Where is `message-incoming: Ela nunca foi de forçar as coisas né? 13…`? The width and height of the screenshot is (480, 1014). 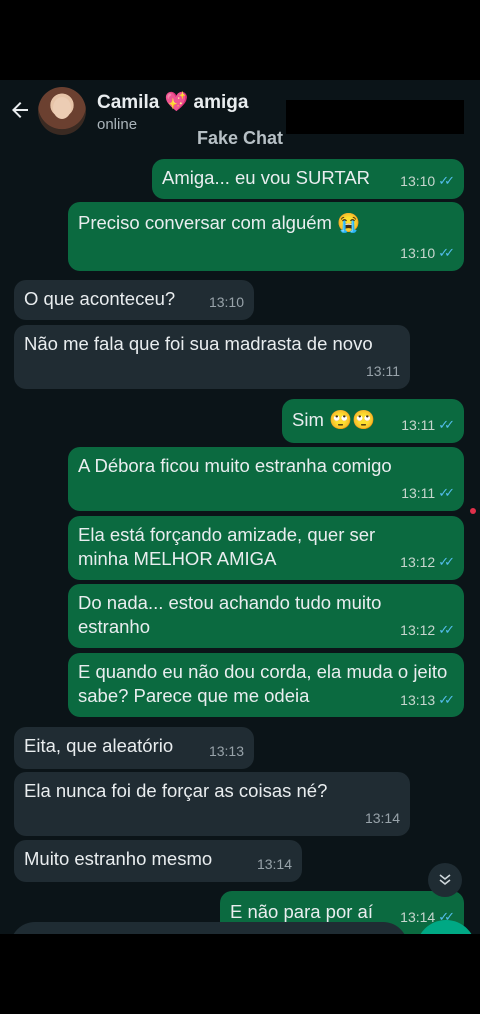 message-incoming: Ela nunca foi de forçar as coisas né? 13… is located at coordinates (212, 804).